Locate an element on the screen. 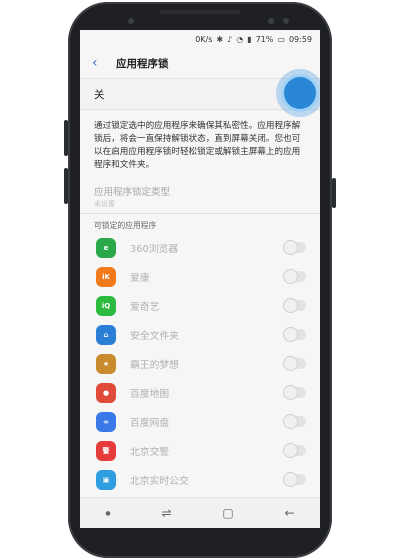  network-speed: 0K/s is located at coordinates (204, 39).